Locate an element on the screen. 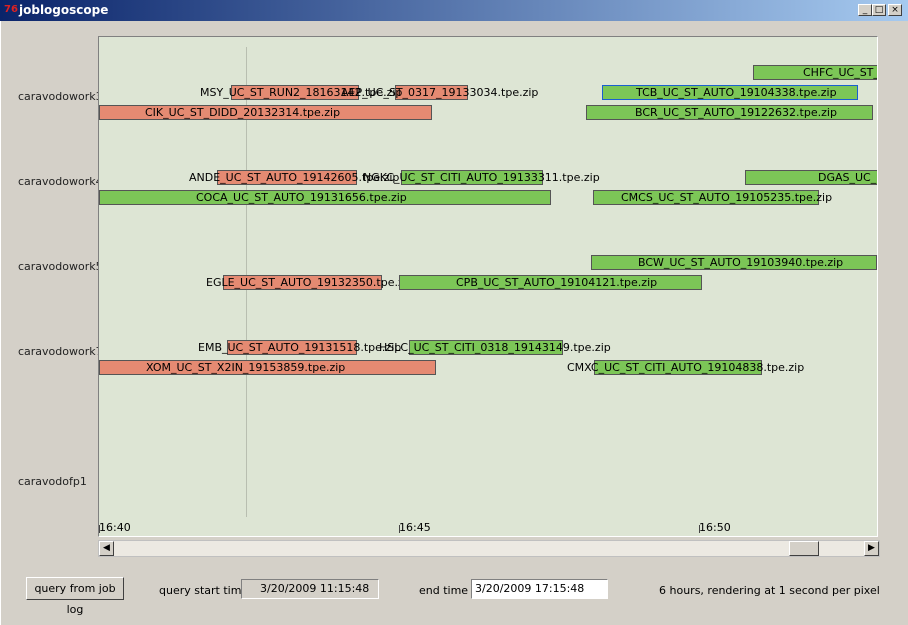 The width and height of the screenshot is (908, 625). axis-tick-label: 16:45 is located at coordinates (415, 527).